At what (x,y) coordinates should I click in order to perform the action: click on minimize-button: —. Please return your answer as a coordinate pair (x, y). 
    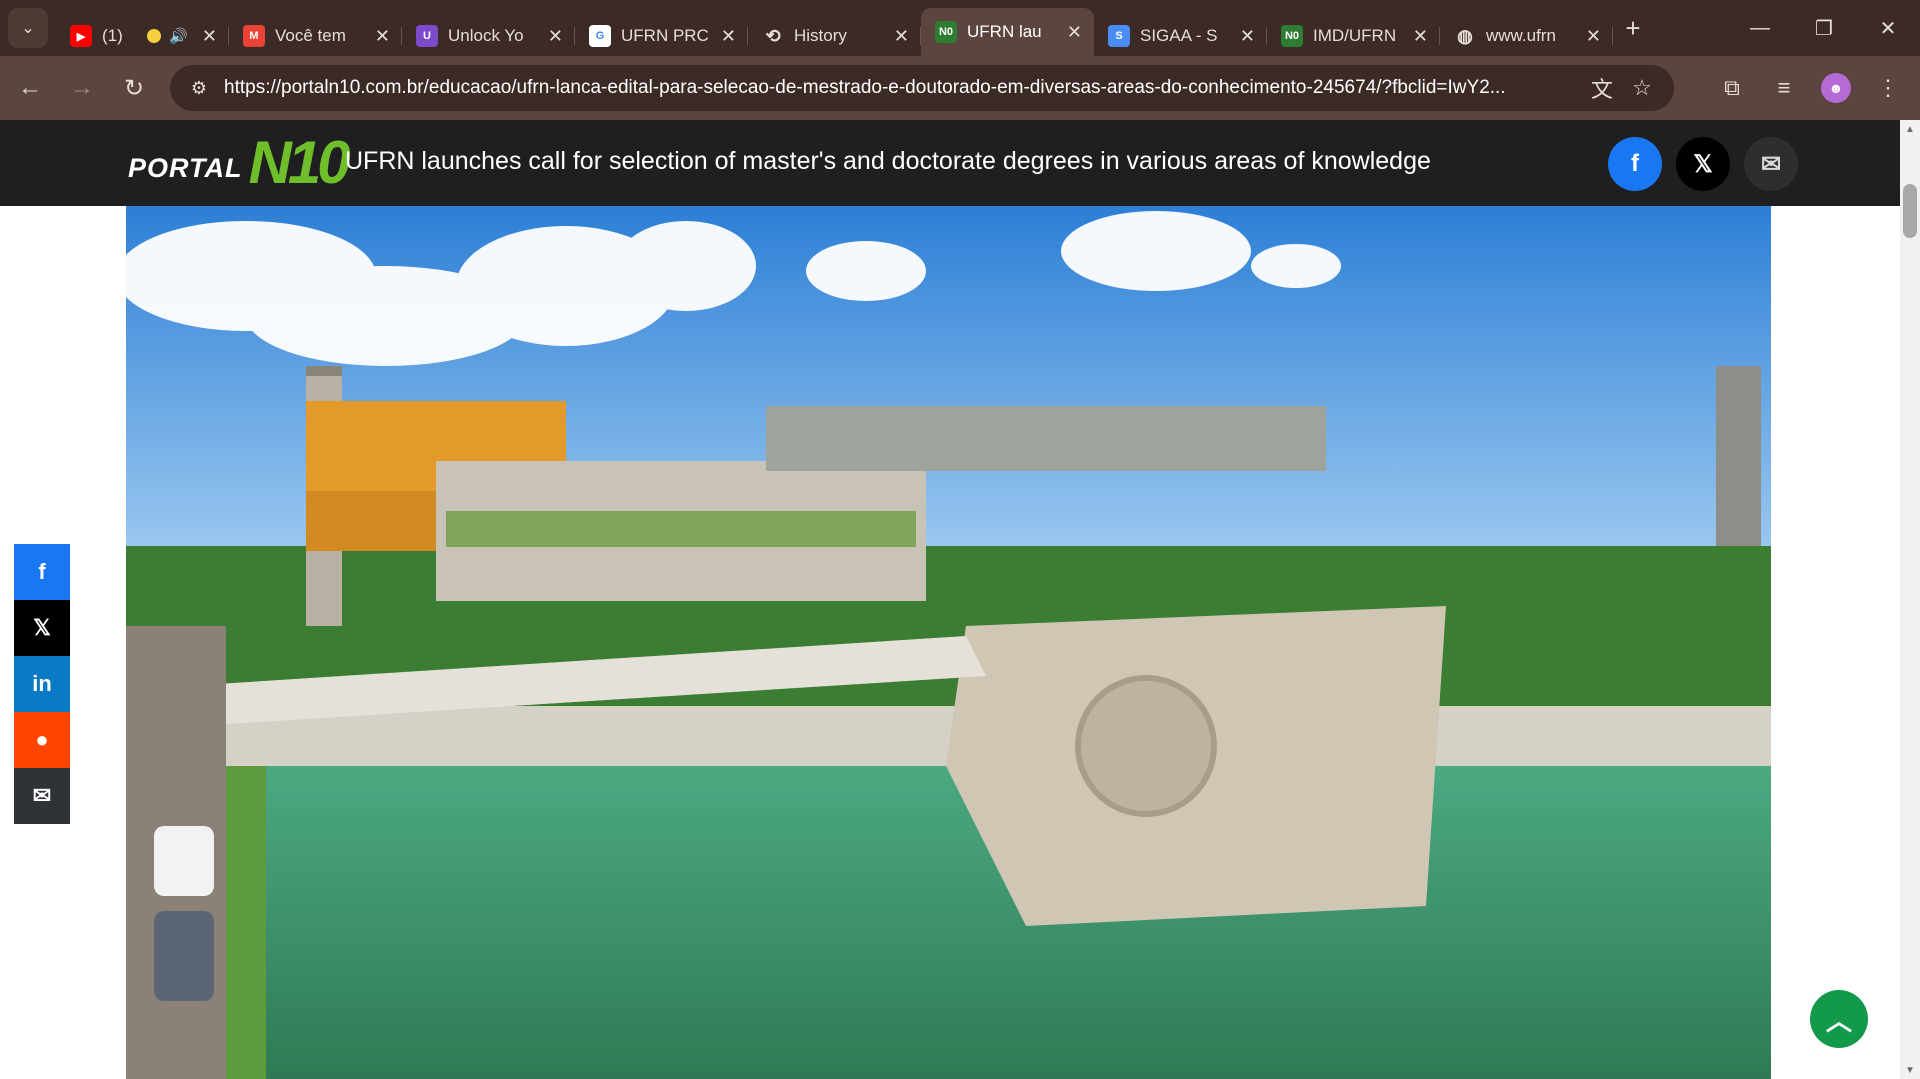
    Looking at the image, I should click on (1760, 28).